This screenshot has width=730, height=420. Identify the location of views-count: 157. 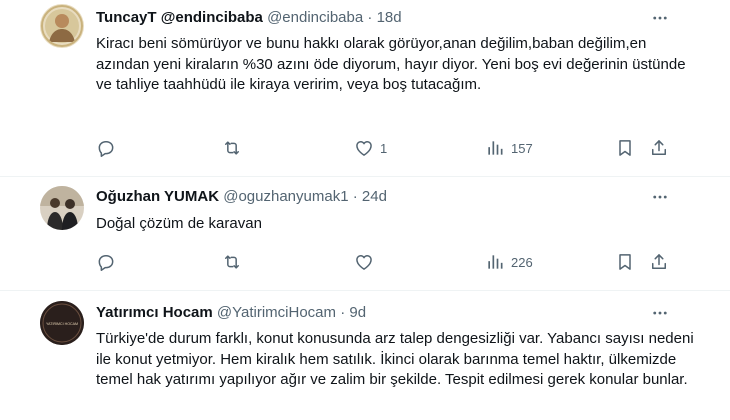
(522, 148).